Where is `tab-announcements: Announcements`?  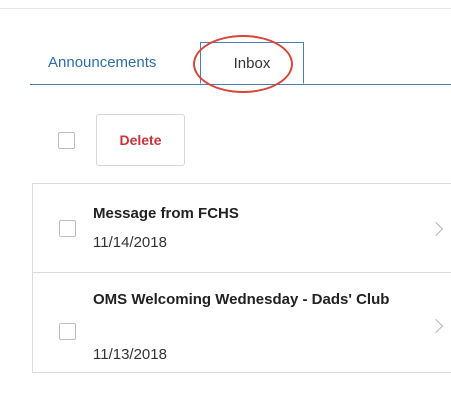 tab-announcements: Announcements is located at coordinates (102, 62).